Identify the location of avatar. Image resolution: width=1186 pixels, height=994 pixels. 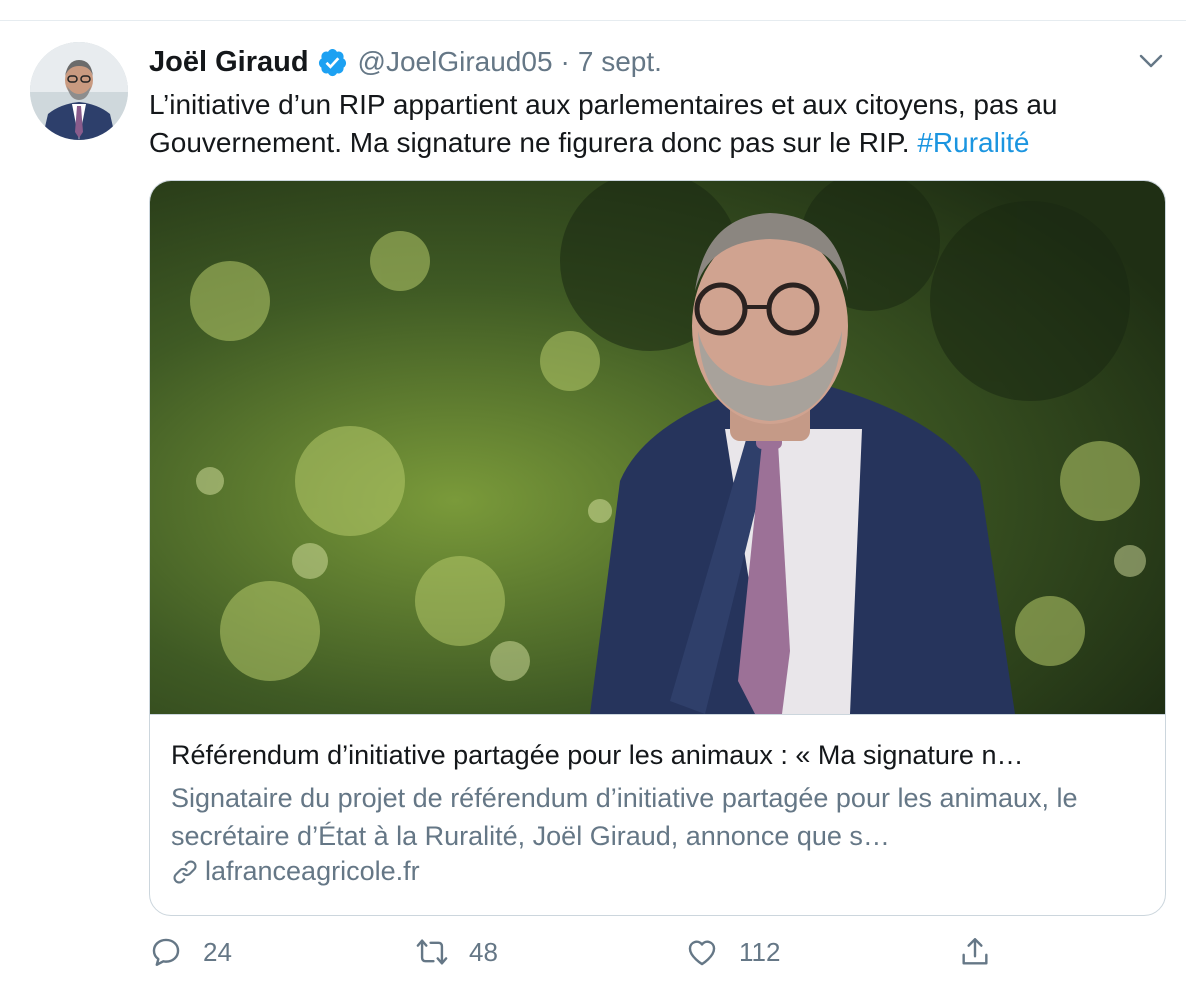
(79, 91).